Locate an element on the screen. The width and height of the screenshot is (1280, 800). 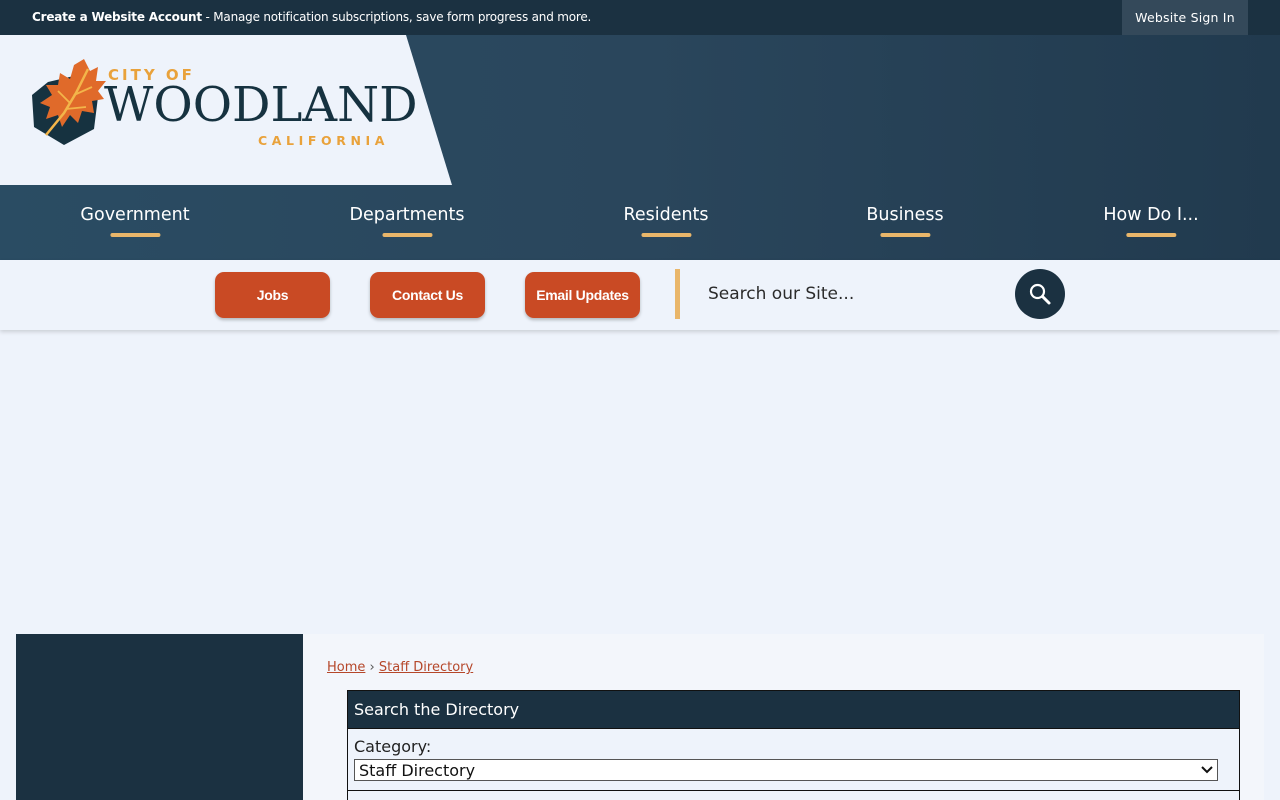
email-updates-button: Email Updates is located at coordinates (582, 295).